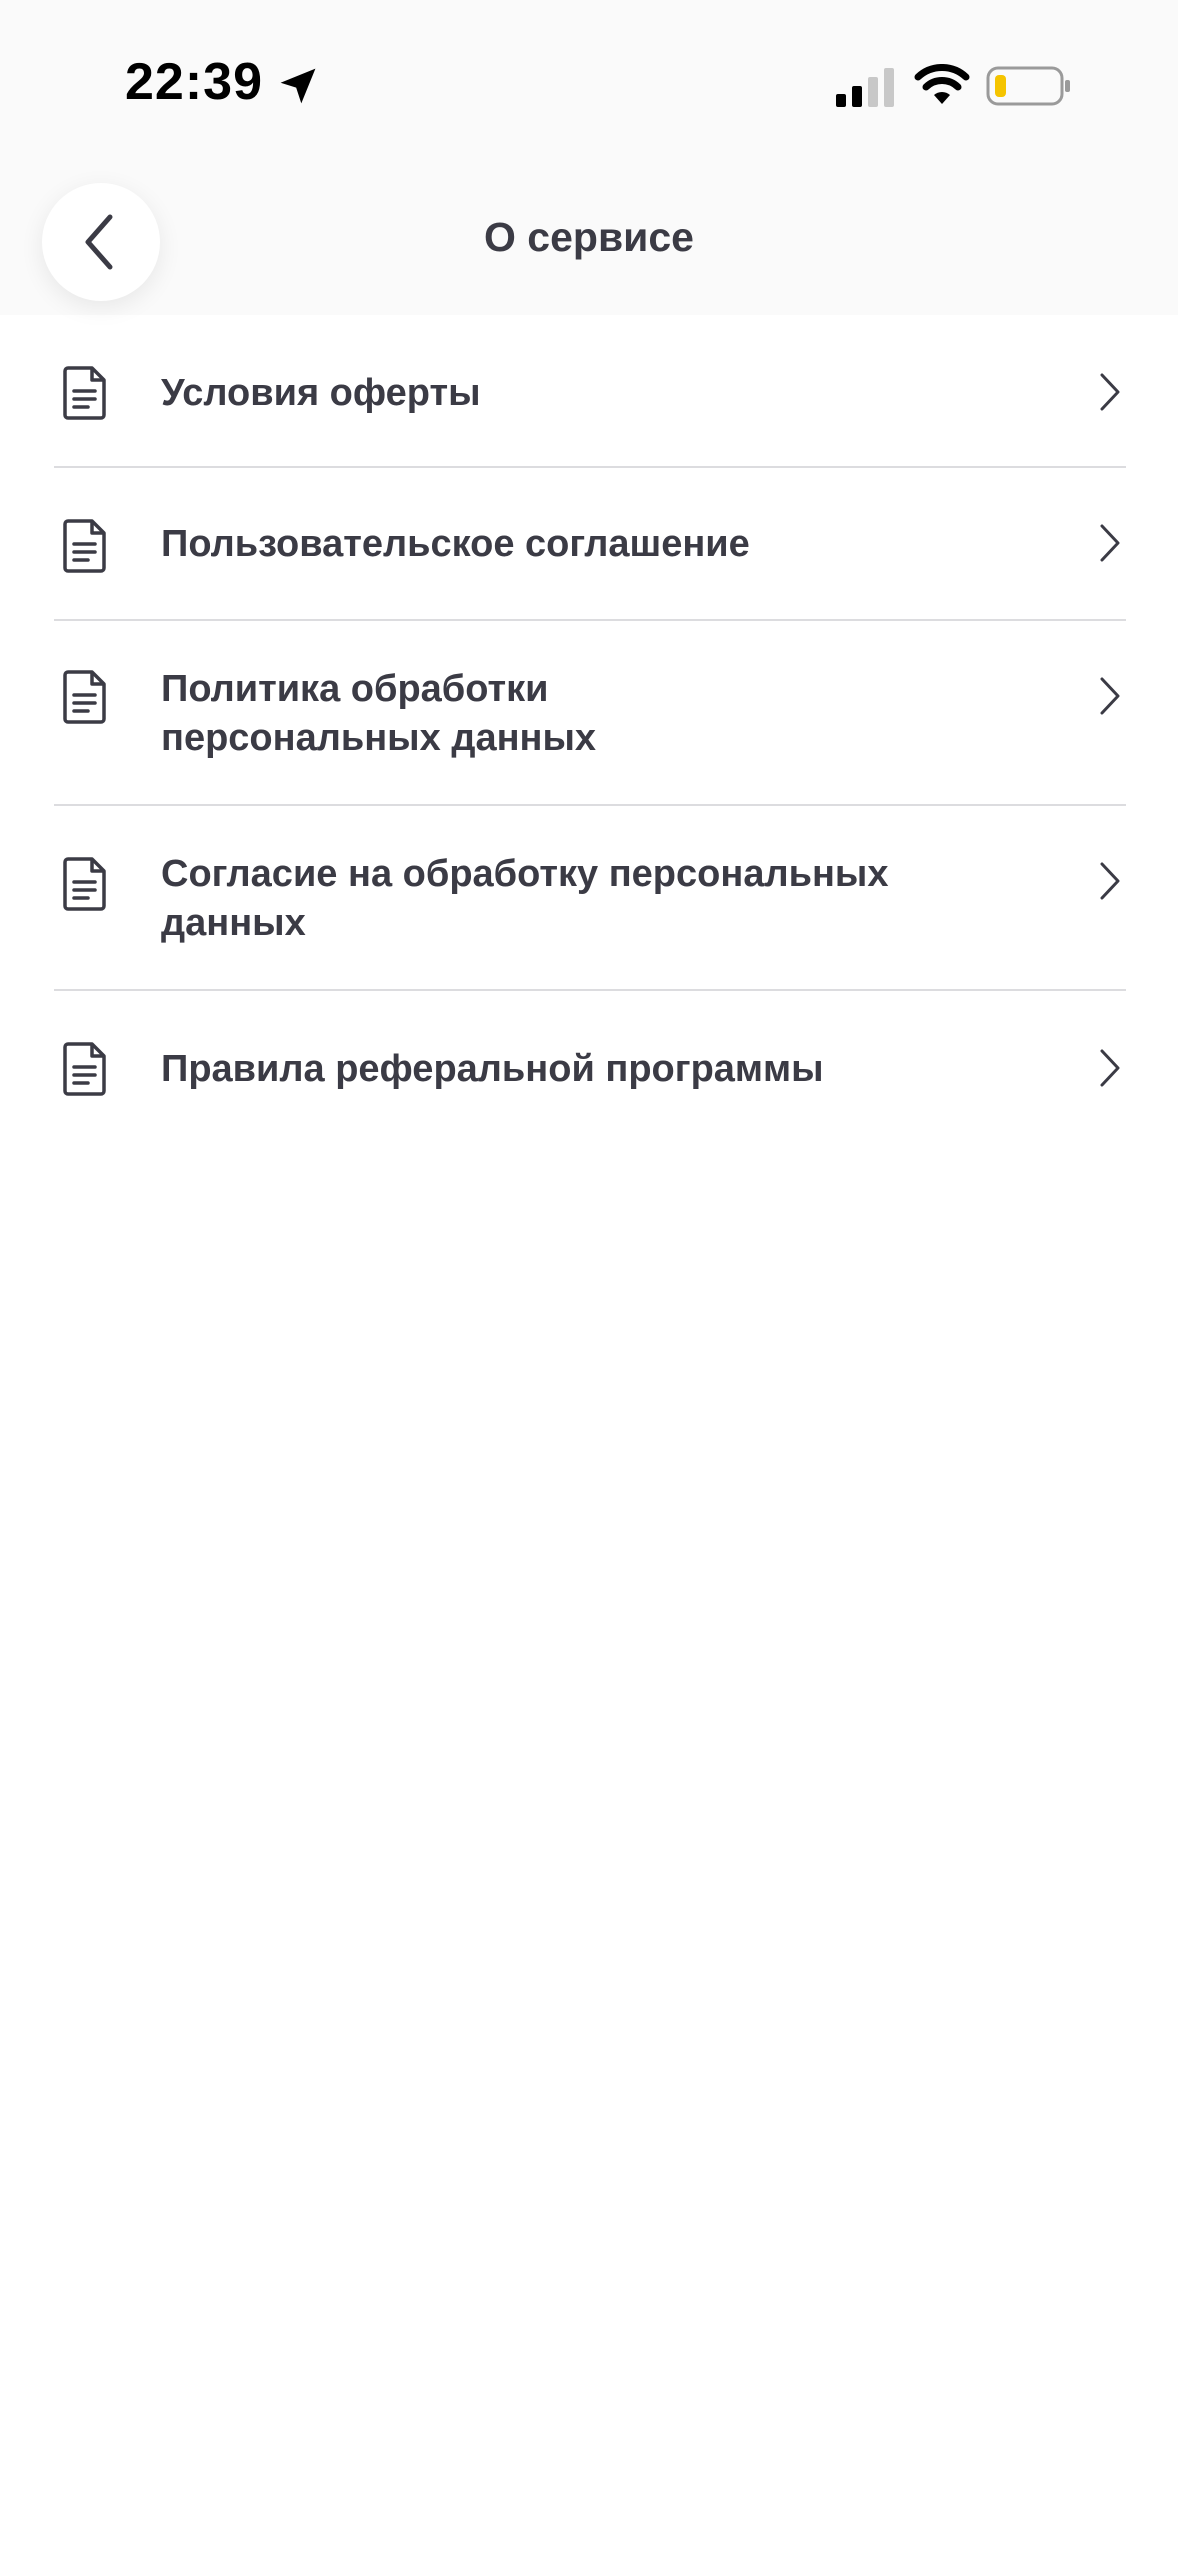 Image resolution: width=1178 pixels, height=2560 pixels. I want to click on cellular-signal-icon, so click(865, 87).